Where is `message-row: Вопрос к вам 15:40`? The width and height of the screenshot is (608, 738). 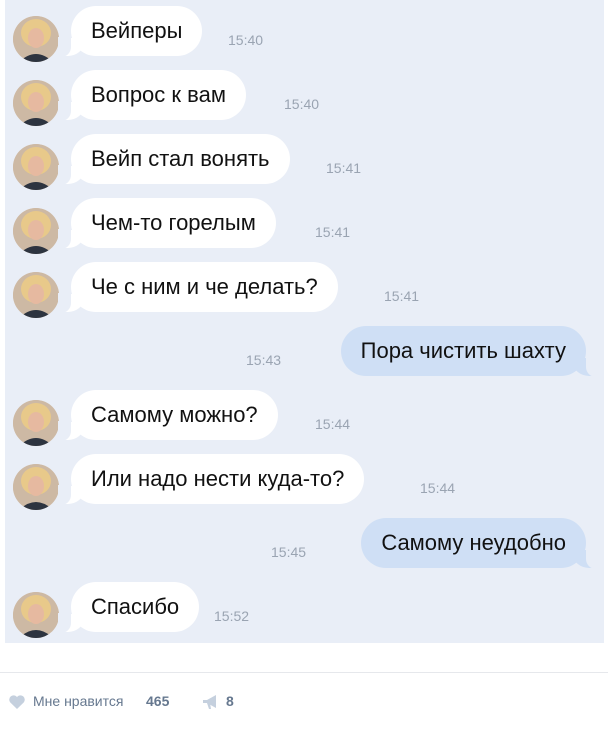
message-row: Вопрос к вам 15:40 is located at coordinates (304, 102).